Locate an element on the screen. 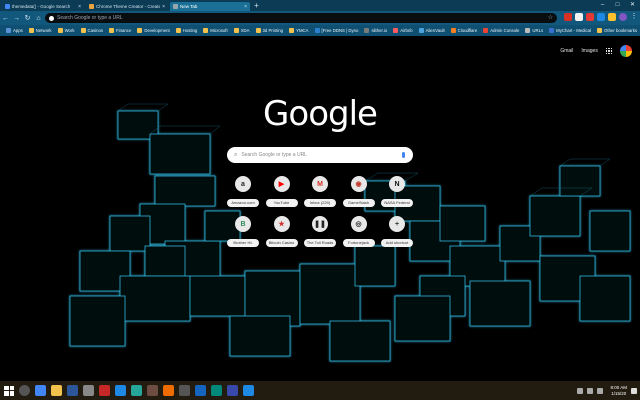  shortcut-tile: ★ Bitcoin Casino is located at coordinates (281, 231).